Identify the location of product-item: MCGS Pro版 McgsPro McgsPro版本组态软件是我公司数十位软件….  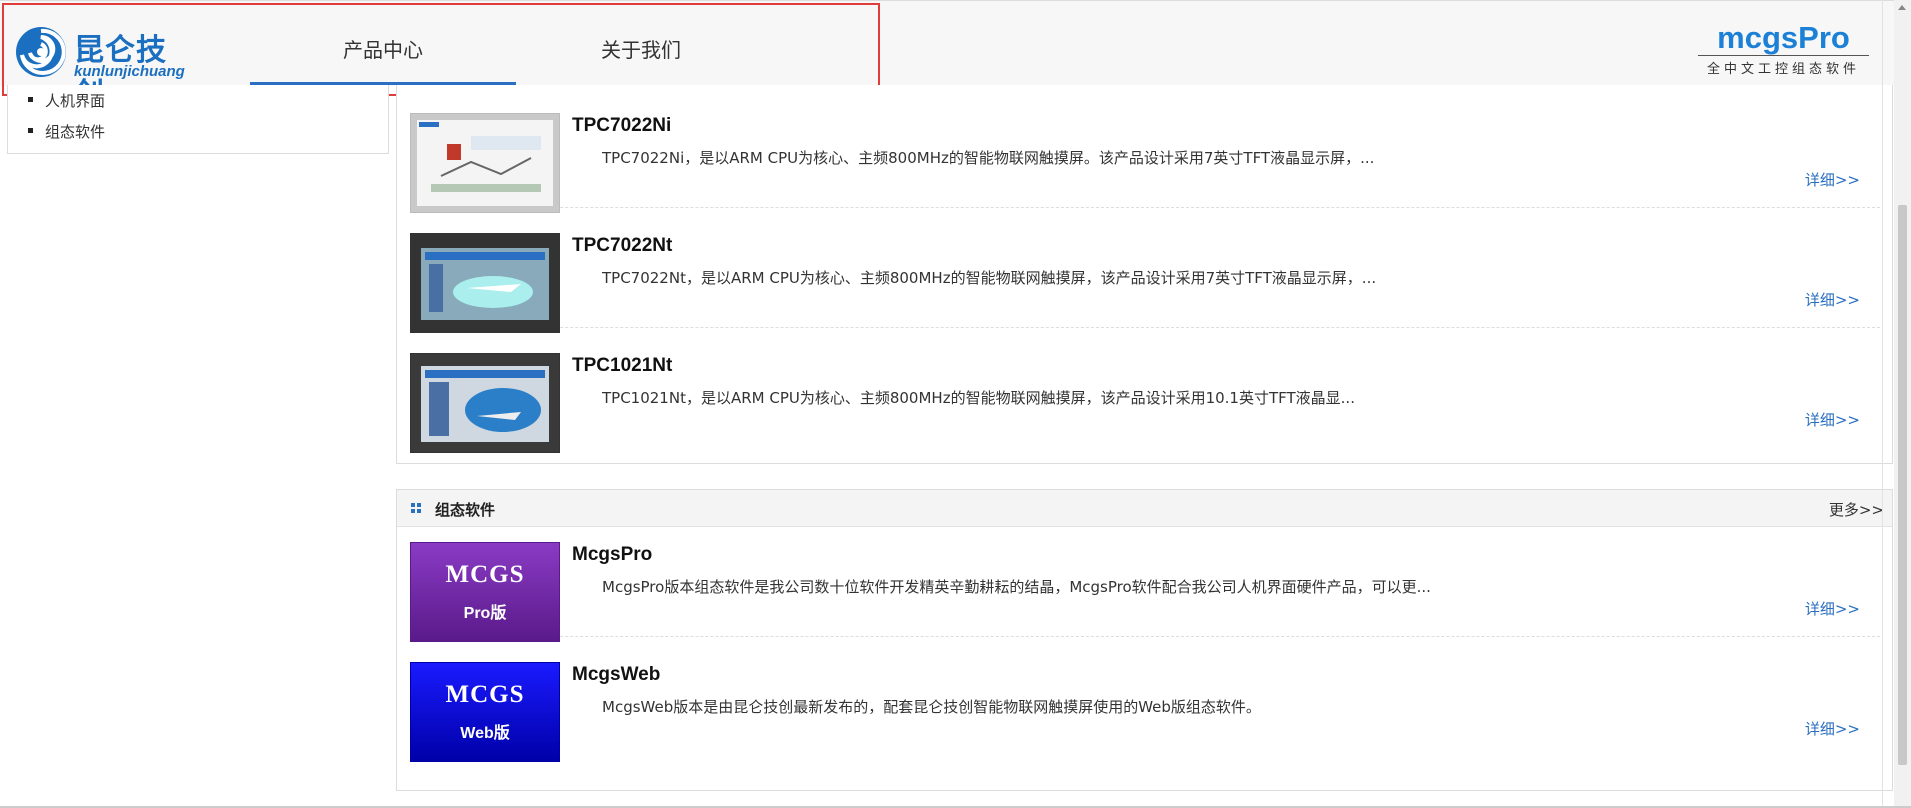
(1145, 589).